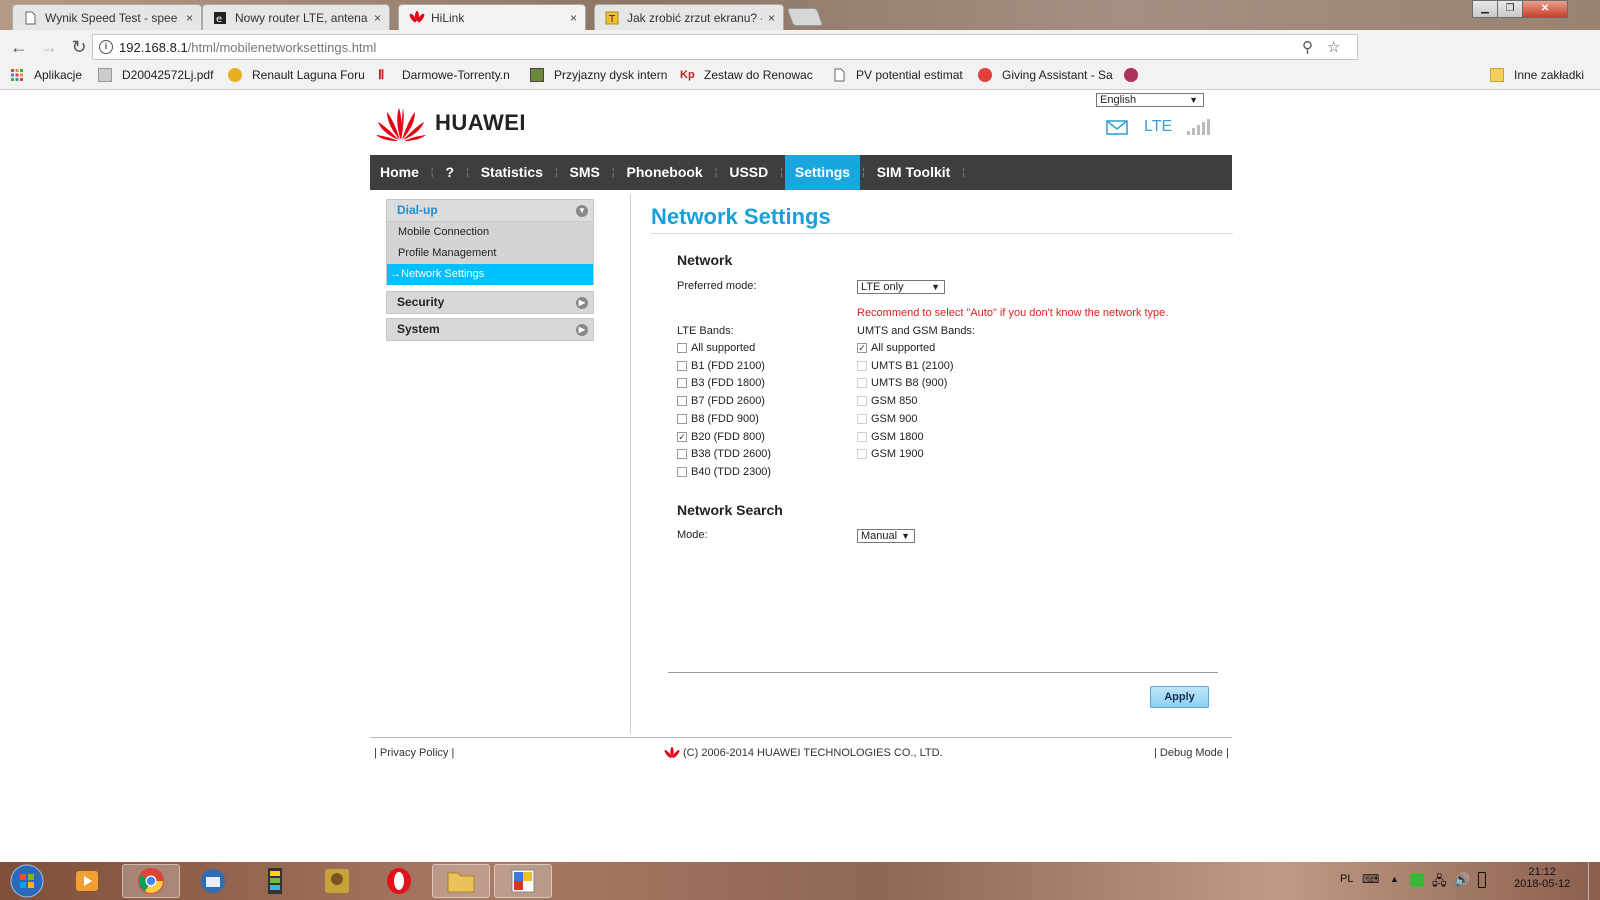 The image size is (1600, 900). Describe the element at coordinates (716, 348) in the screenshot. I see `band-checkbox: All supported` at that location.